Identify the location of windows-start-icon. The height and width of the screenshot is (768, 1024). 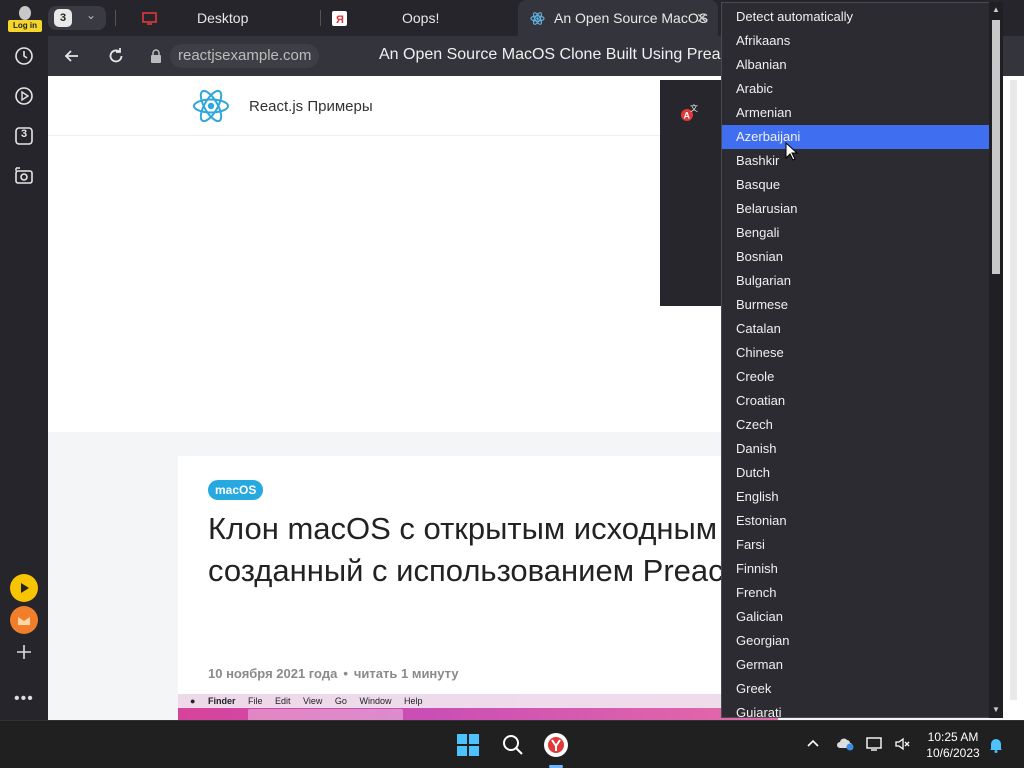
(468, 745).